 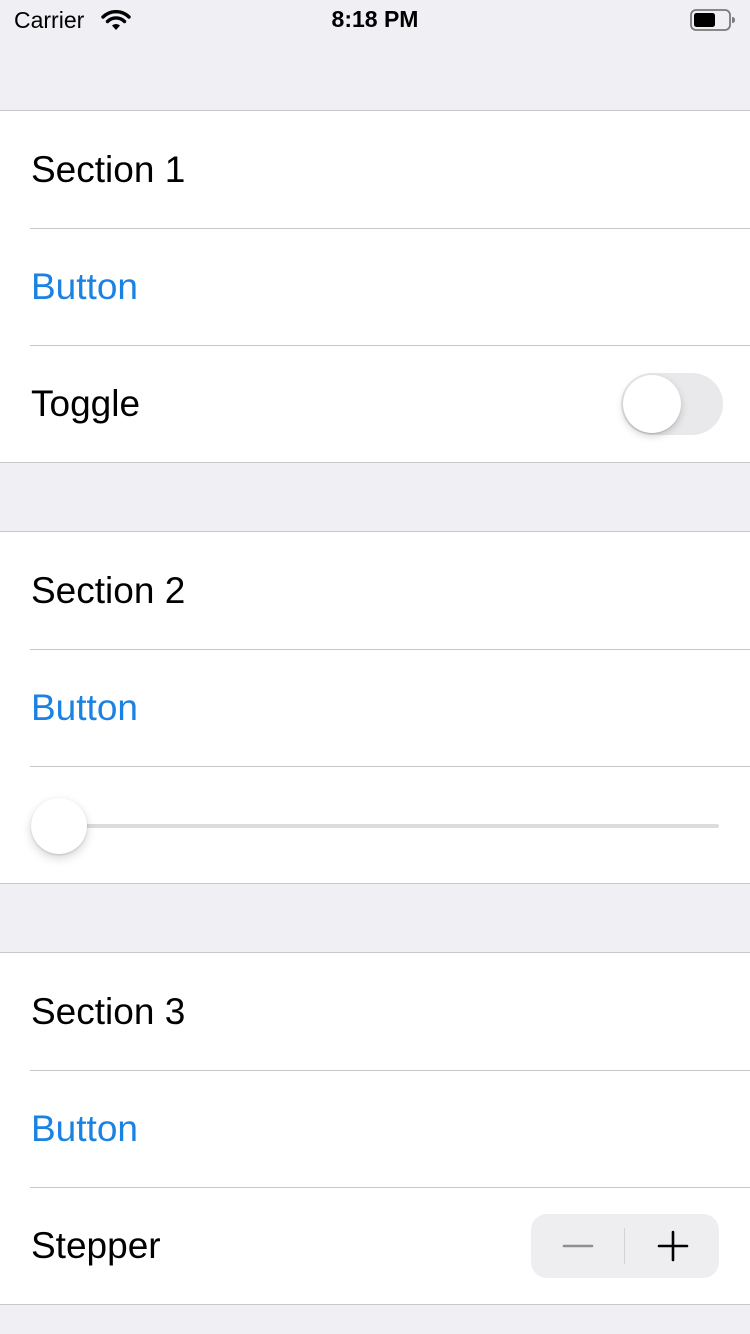 I want to click on stepper-label: Stepper, so click(x=96, y=1245).